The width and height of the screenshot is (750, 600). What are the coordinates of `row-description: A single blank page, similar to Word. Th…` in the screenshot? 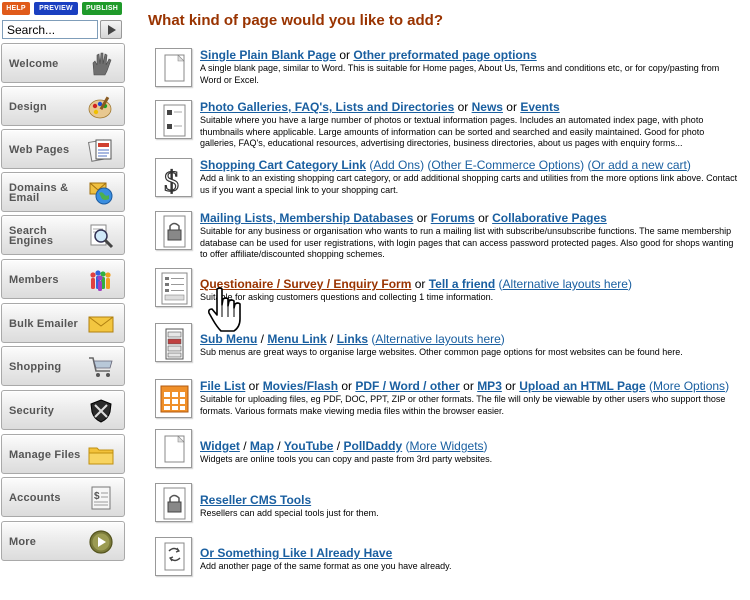 It's located at (460, 74).